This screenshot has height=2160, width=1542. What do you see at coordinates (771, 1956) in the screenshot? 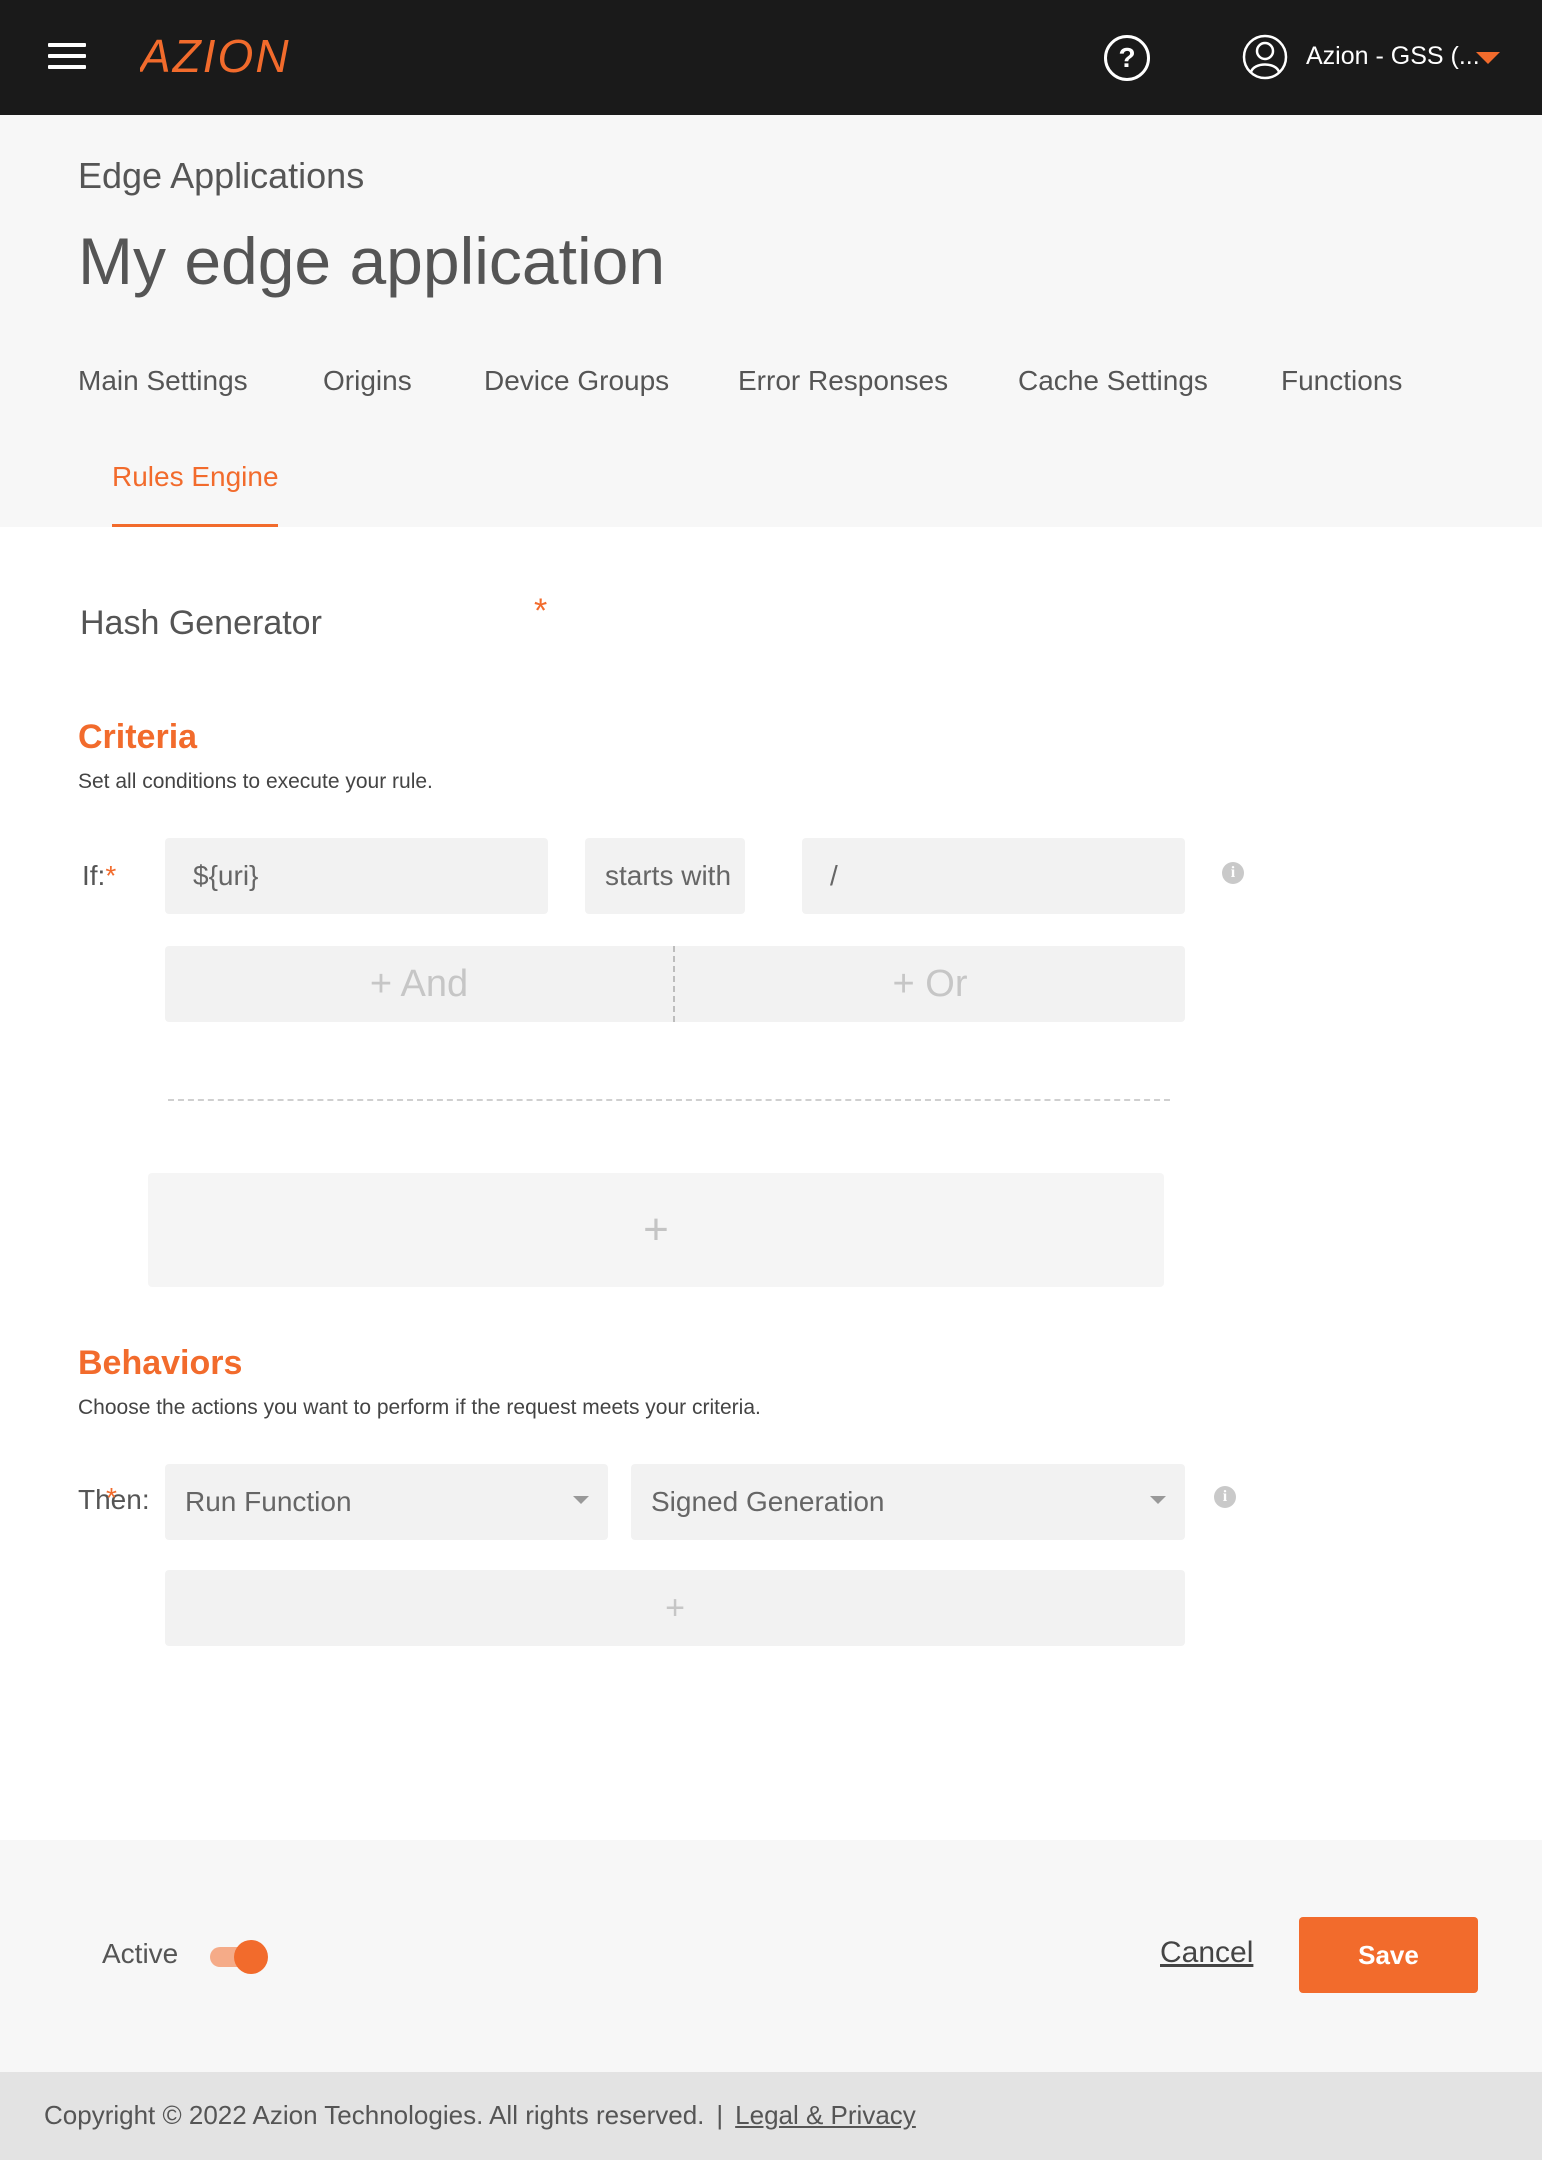
I see `form-action-bar: Active Cancel Save` at bounding box center [771, 1956].